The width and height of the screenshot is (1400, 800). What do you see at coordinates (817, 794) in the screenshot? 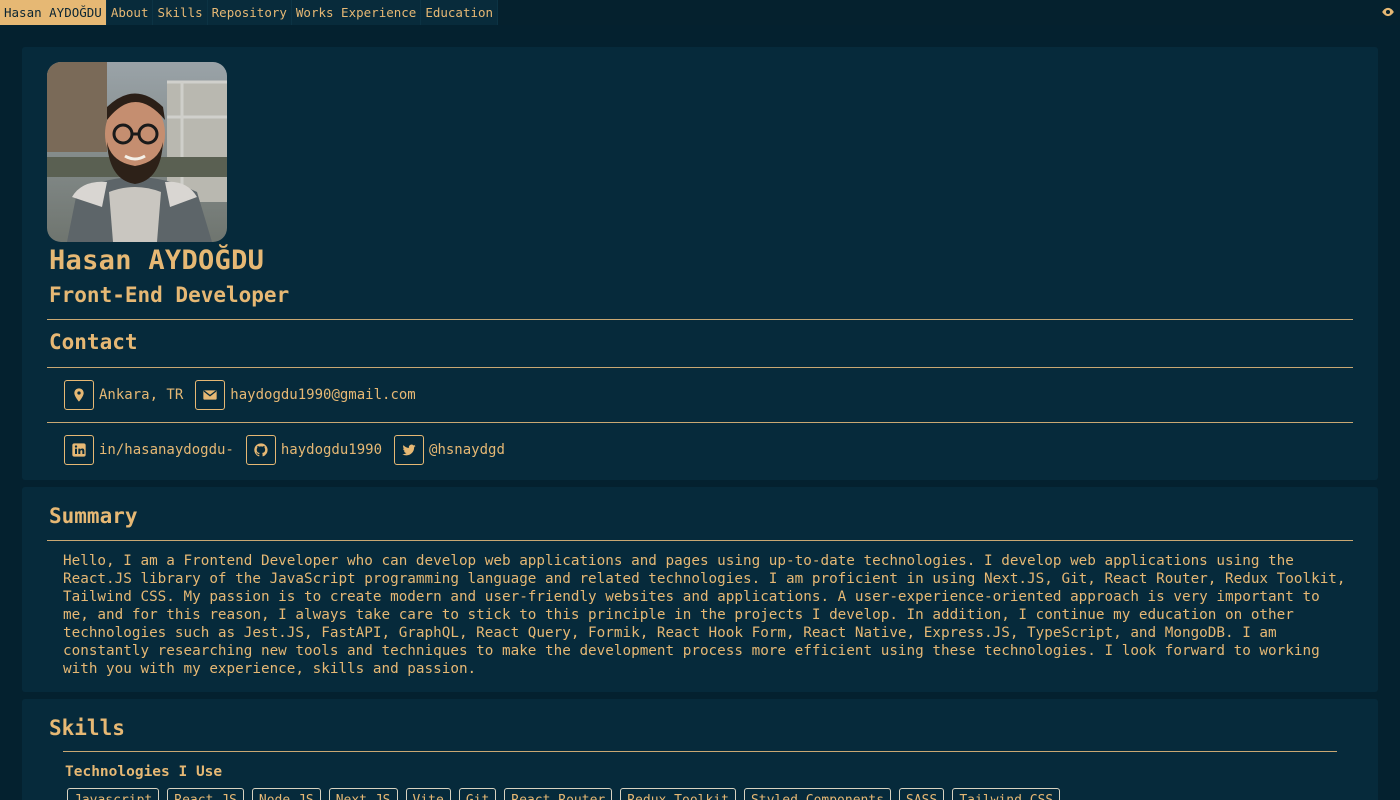
I see `skill-chip: Styled Components` at bounding box center [817, 794].